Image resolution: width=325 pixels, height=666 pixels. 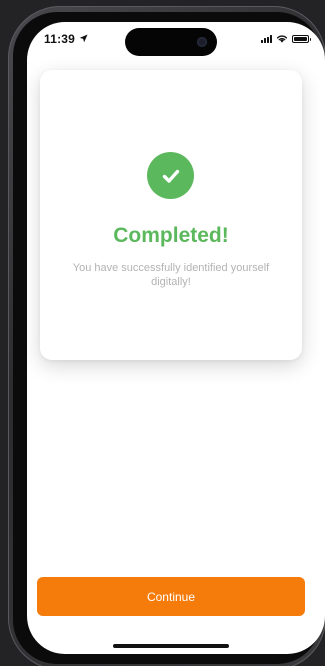 I want to click on status-time: 11:39, so click(x=60, y=39).